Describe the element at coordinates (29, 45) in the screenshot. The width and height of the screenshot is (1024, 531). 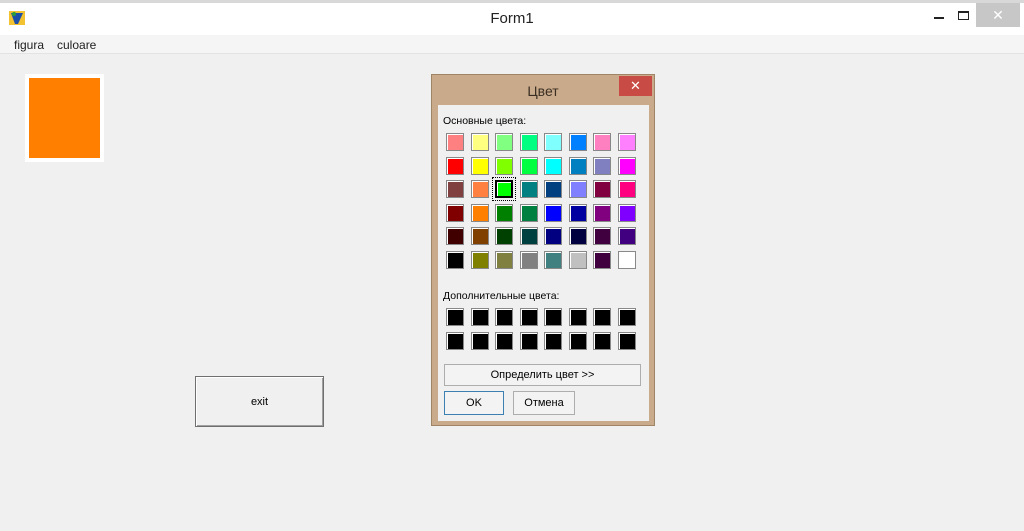
I see `menu-item-figura: figura` at that location.